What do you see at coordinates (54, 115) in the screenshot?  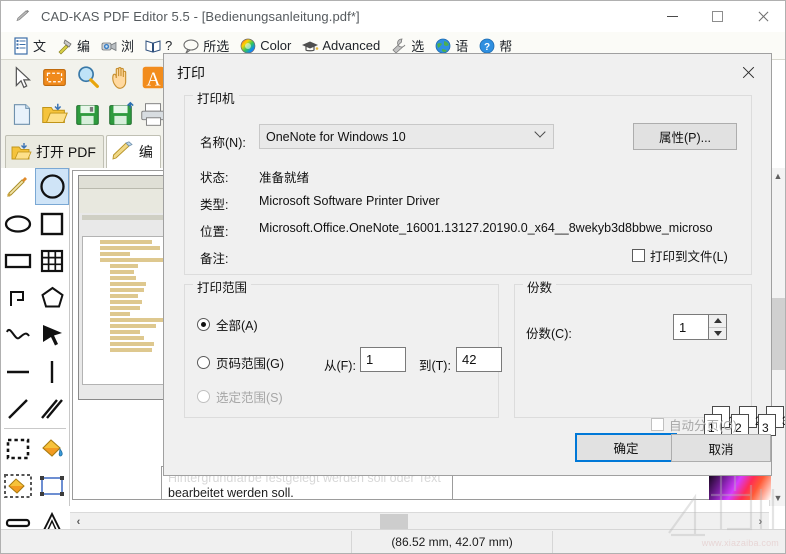 I see `open-folder-icon` at bounding box center [54, 115].